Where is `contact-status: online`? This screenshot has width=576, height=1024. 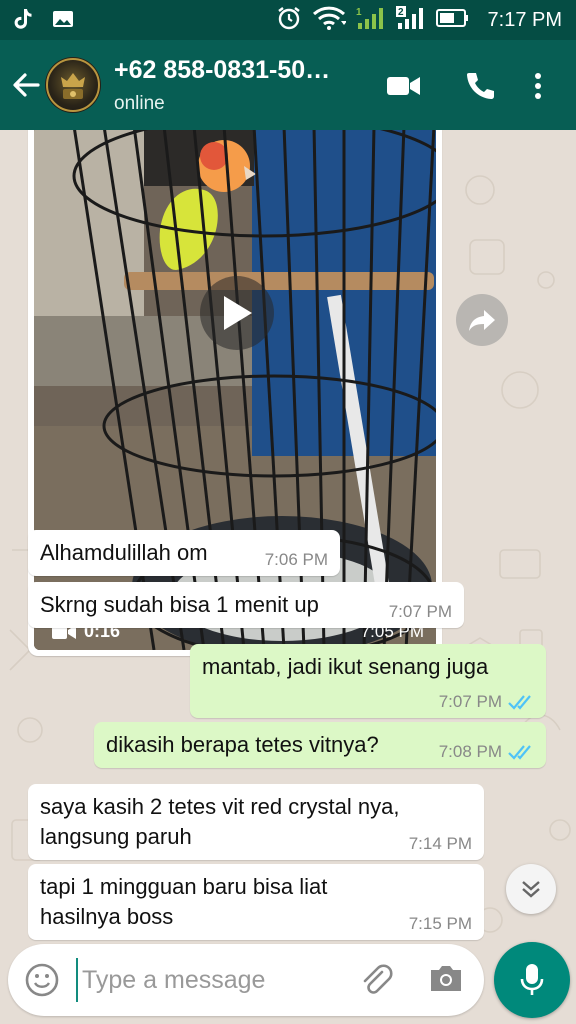 contact-status: online is located at coordinates (139, 103).